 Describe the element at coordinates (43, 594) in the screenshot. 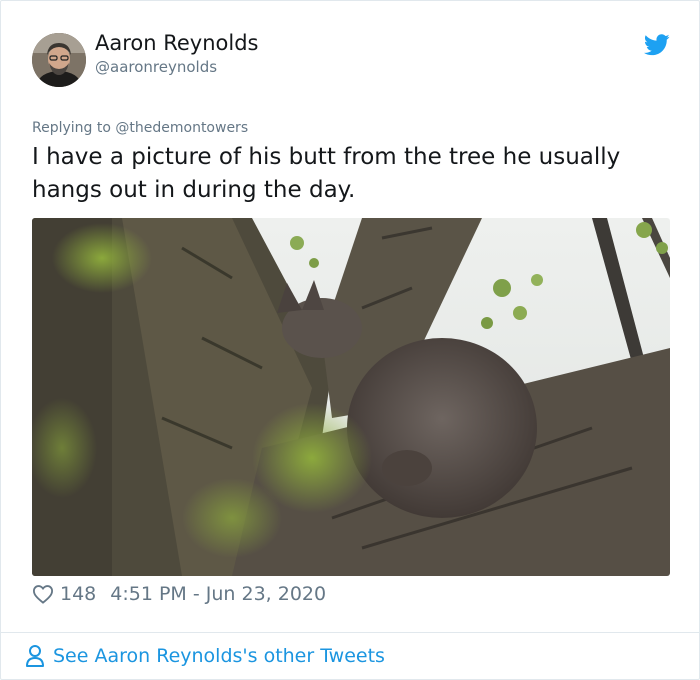

I see `heart-icon` at that location.